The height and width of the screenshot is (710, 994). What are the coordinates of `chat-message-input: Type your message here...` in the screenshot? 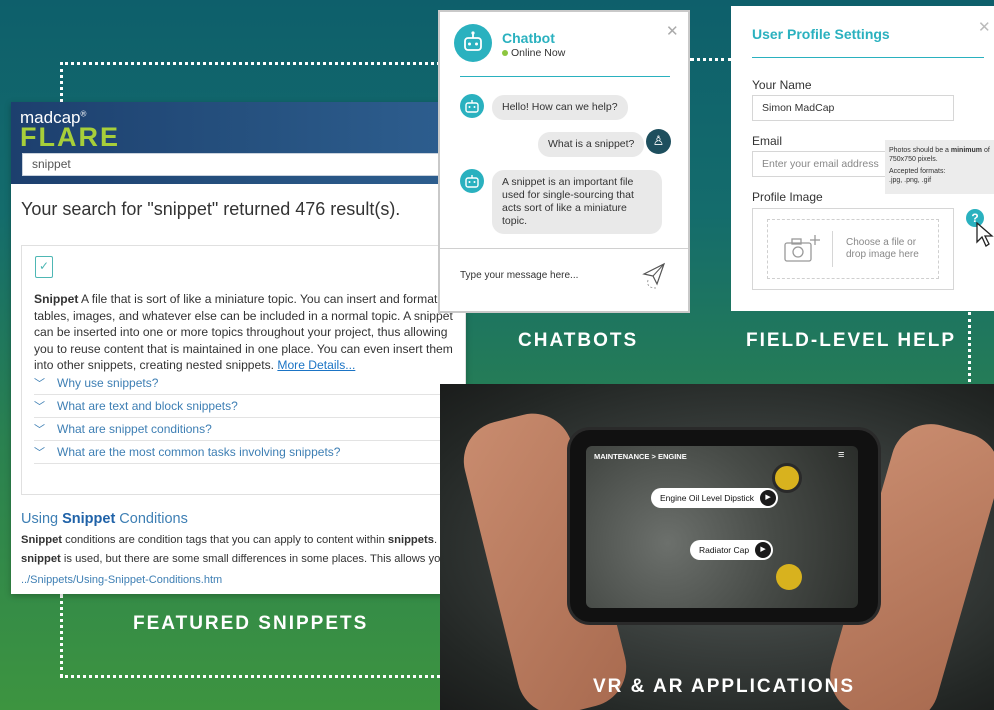 It's located at (519, 275).